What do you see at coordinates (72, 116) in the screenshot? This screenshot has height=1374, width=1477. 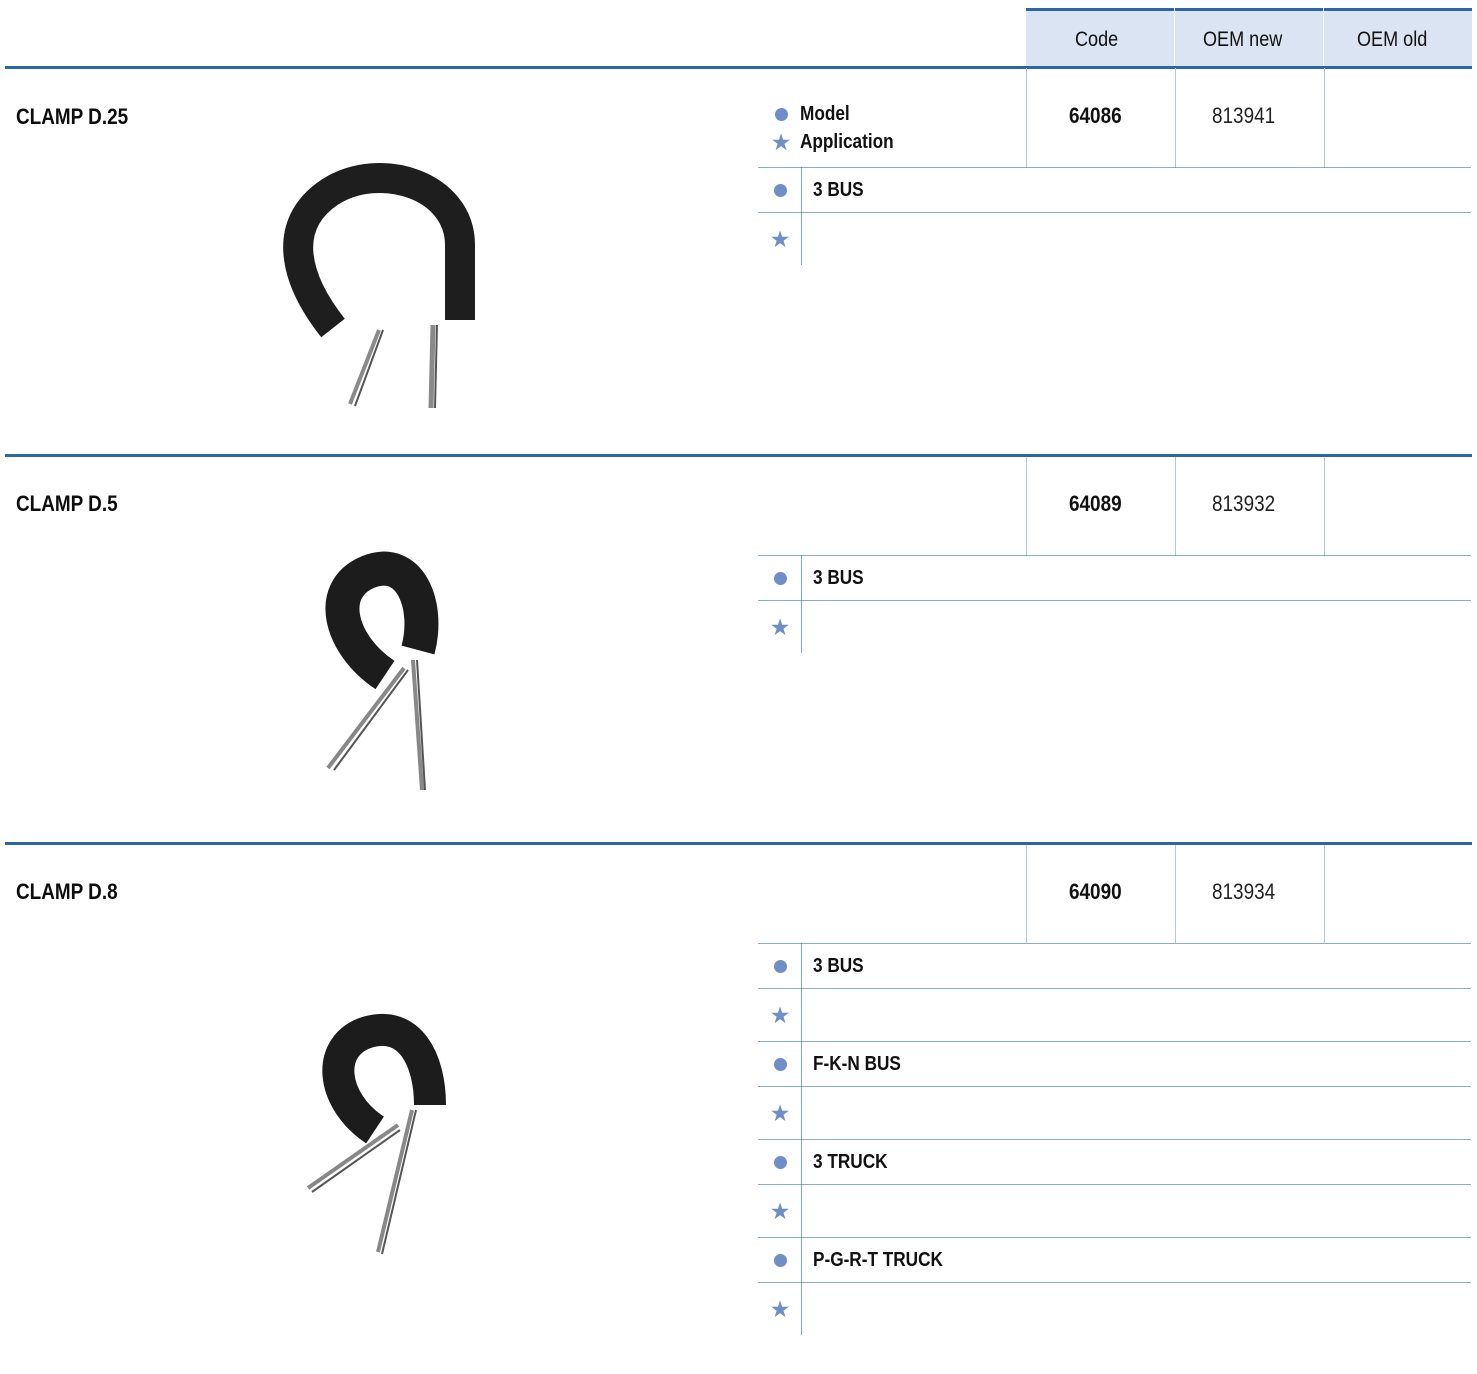 I see `product-title: CLAMP D.25` at bounding box center [72, 116].